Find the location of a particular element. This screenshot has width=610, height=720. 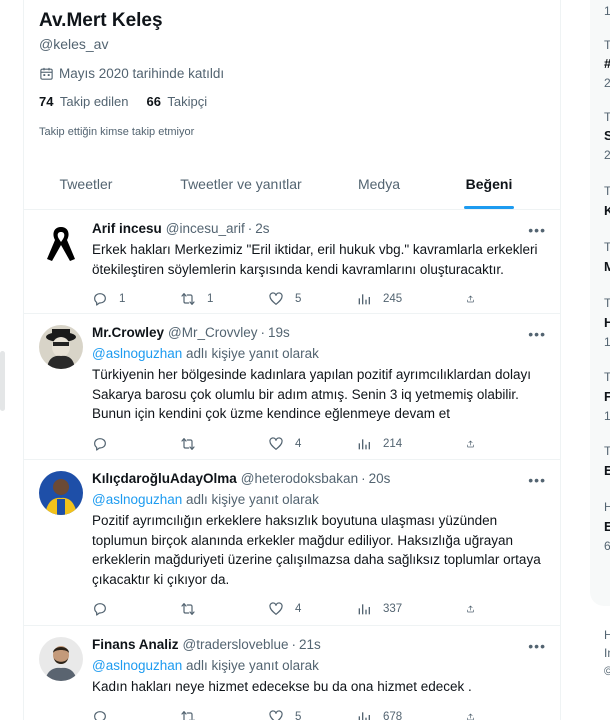

following-label: Takip edilen is located at coordinates (94, 101).